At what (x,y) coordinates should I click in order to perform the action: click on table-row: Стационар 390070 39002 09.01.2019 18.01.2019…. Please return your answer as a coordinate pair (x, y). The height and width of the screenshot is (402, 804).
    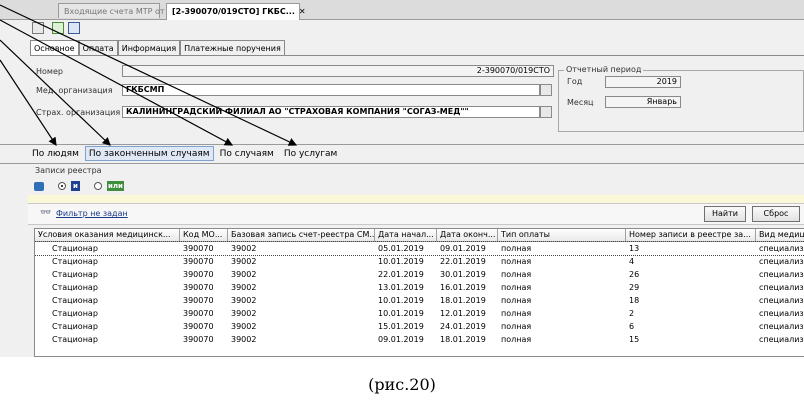
    Looking at the image, I should click on (419, 339).